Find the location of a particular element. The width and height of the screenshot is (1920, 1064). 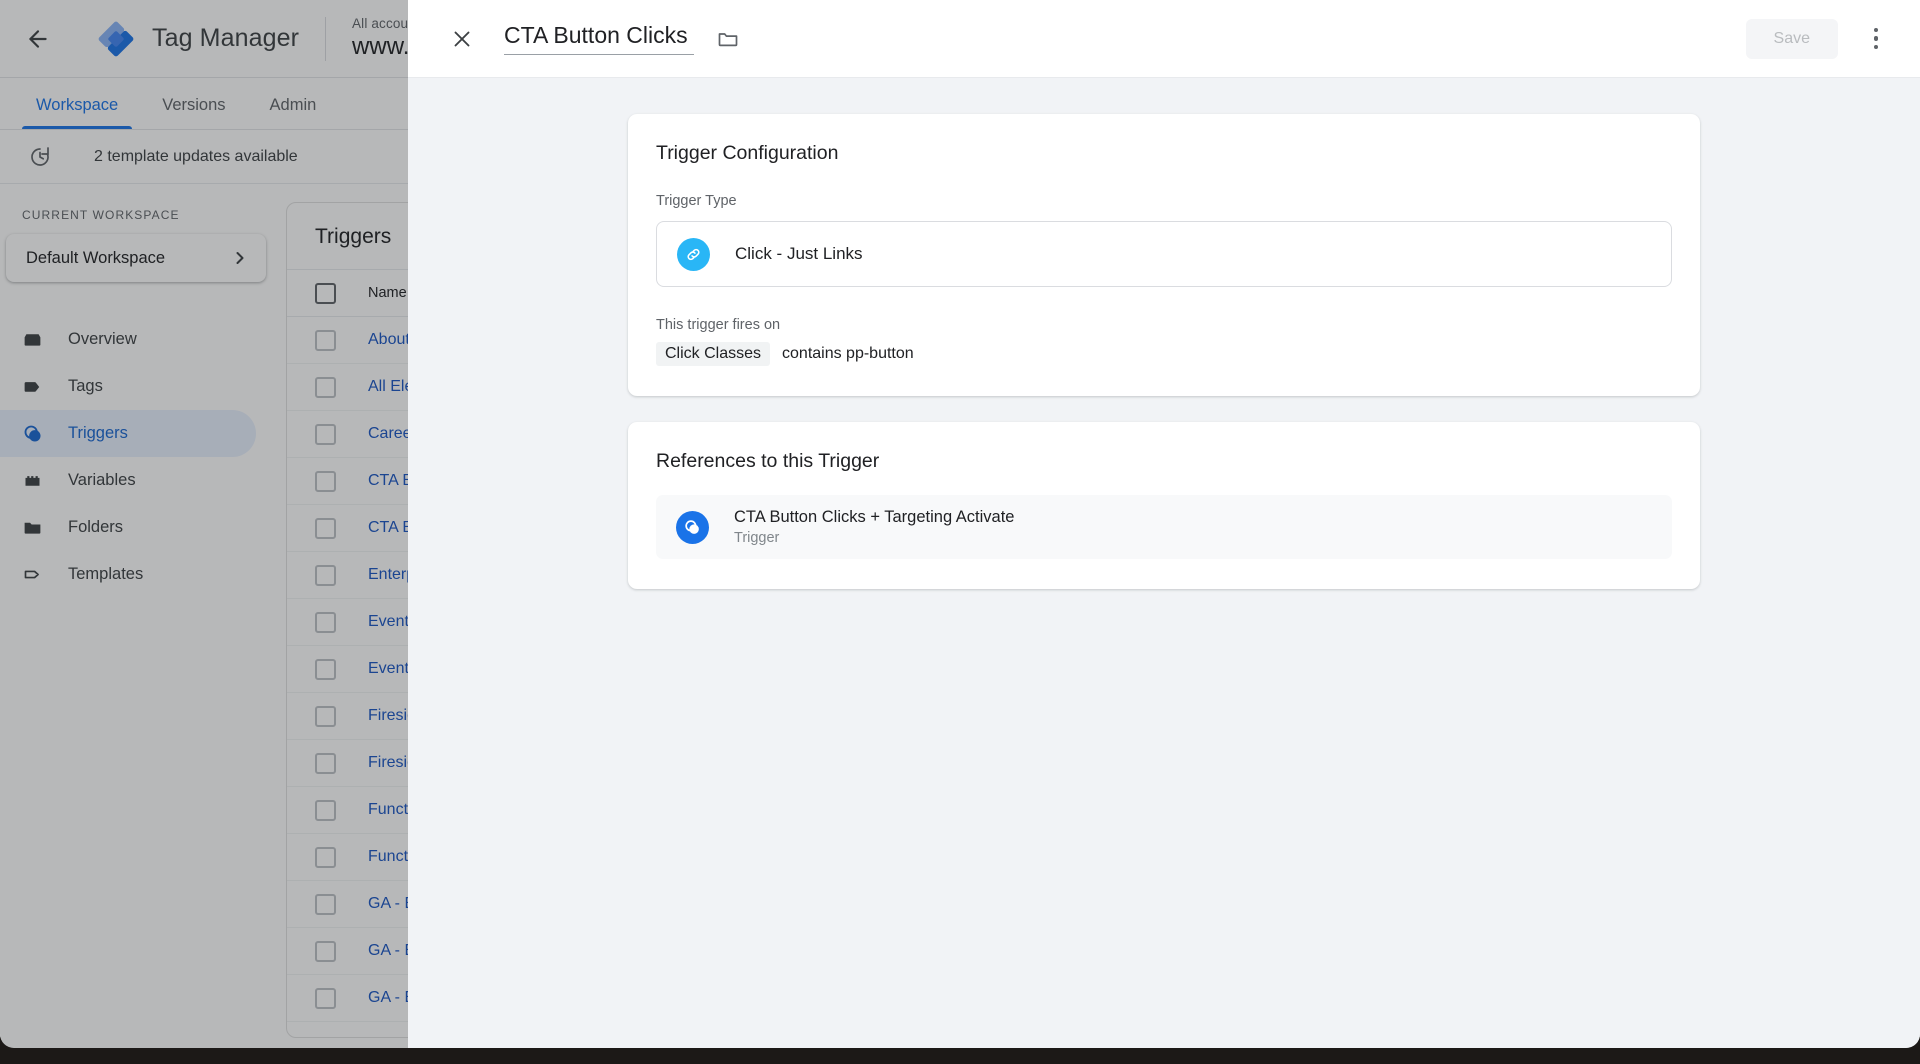

card-title: Trigger Configuration is located at coordinates (747, 153).